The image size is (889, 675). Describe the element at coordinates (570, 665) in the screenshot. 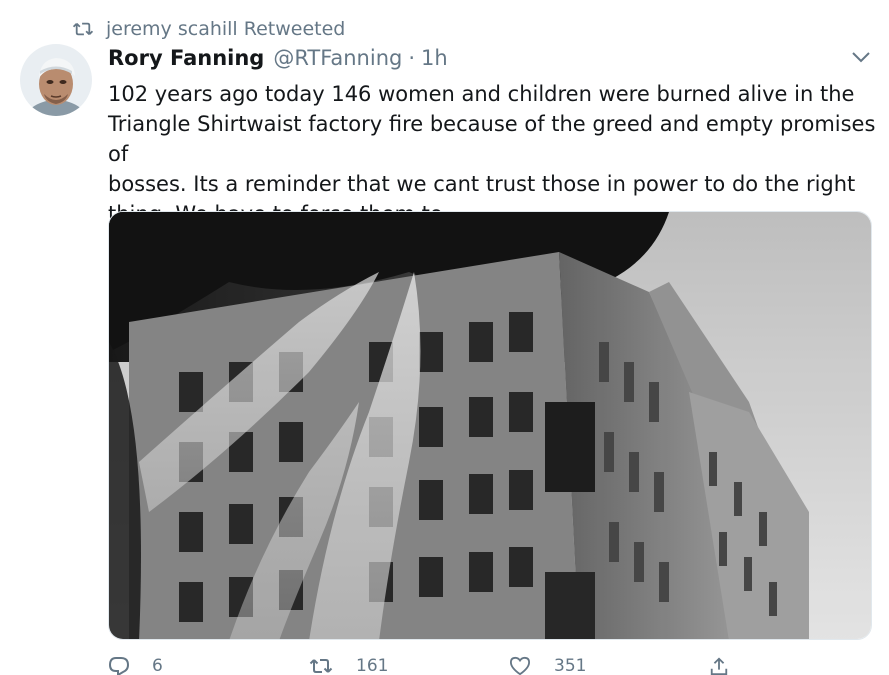

I see `like-count: 351` at that location.